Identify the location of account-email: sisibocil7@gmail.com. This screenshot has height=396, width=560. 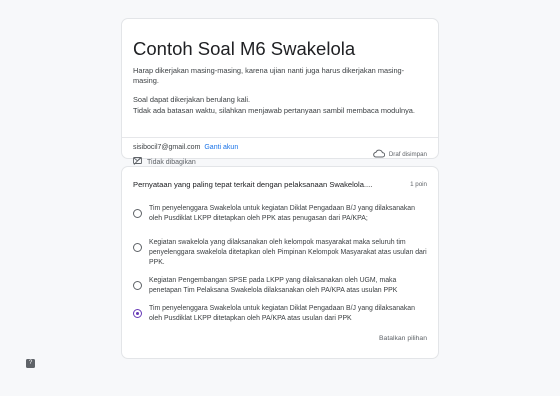
(167, 147).